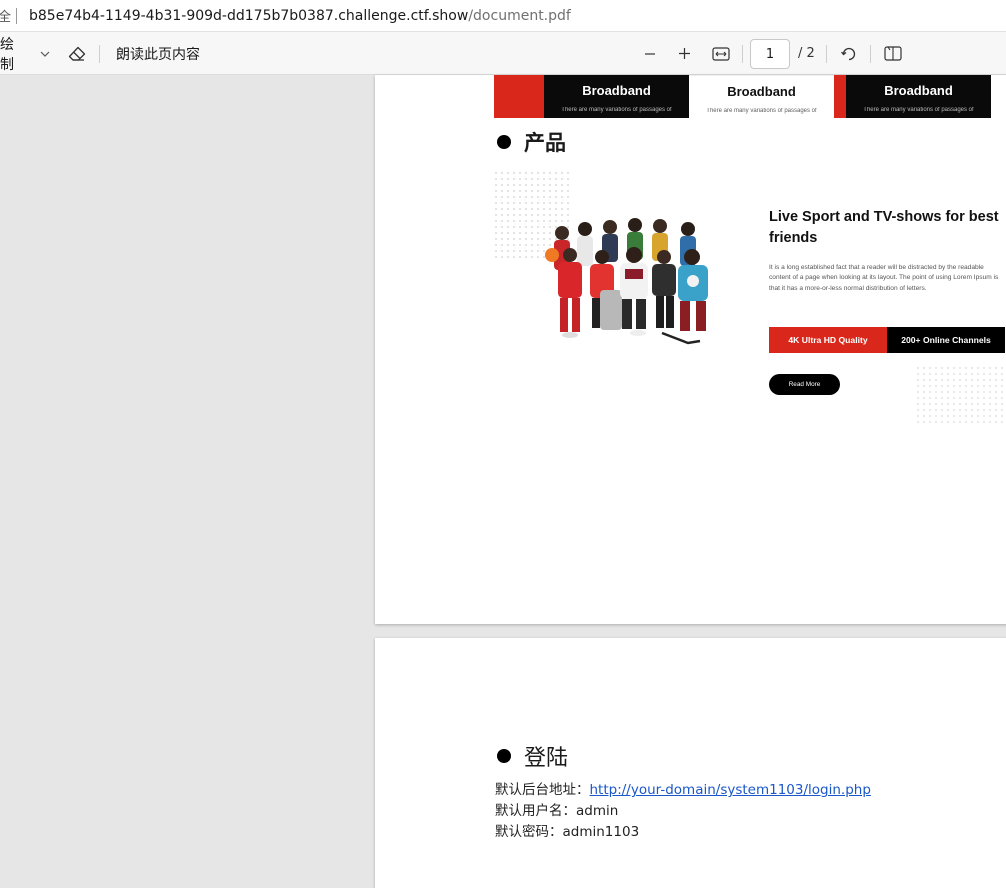 This screenshot has width=1006, height=888. Describe the element at coordinates (770, 54) in the screenshot. I see `page-number-input` at that location.